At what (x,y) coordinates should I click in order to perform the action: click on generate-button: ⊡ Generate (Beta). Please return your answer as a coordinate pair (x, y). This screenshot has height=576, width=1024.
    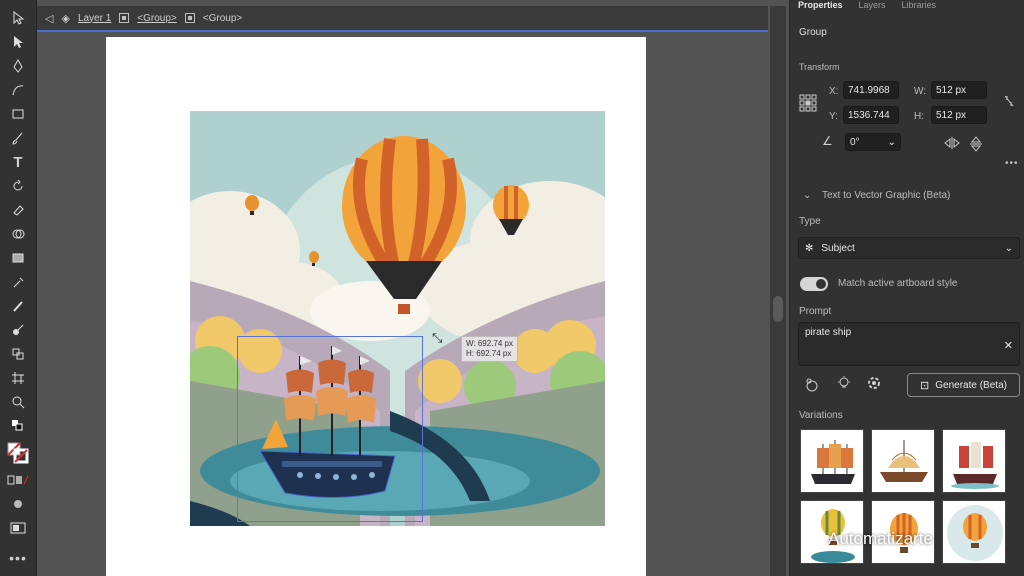
    Looking at the image, I should click on (963, 385).